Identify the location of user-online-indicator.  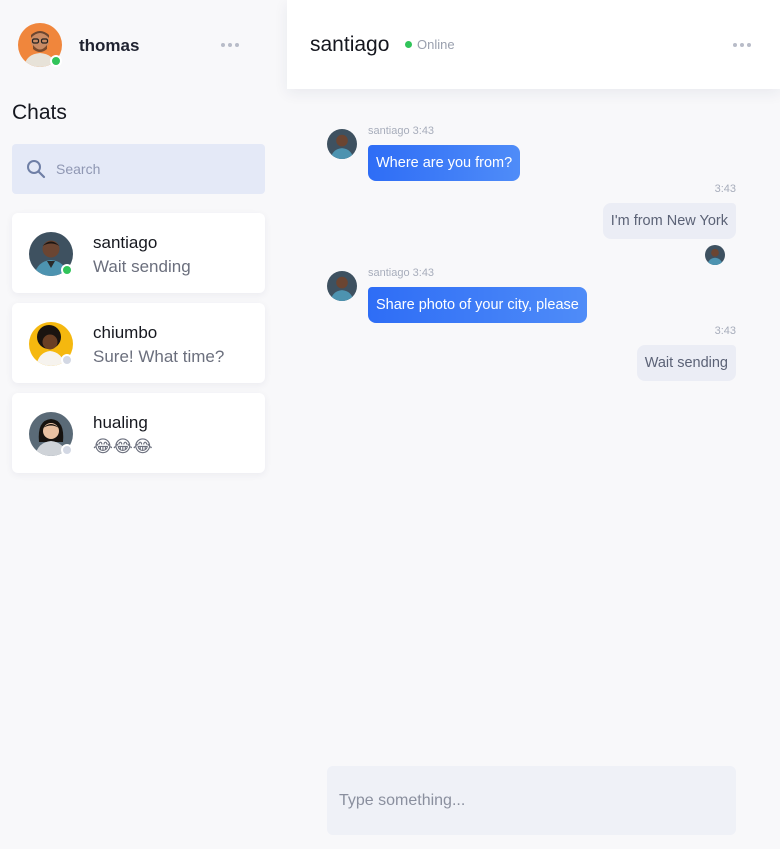
(56, 61).